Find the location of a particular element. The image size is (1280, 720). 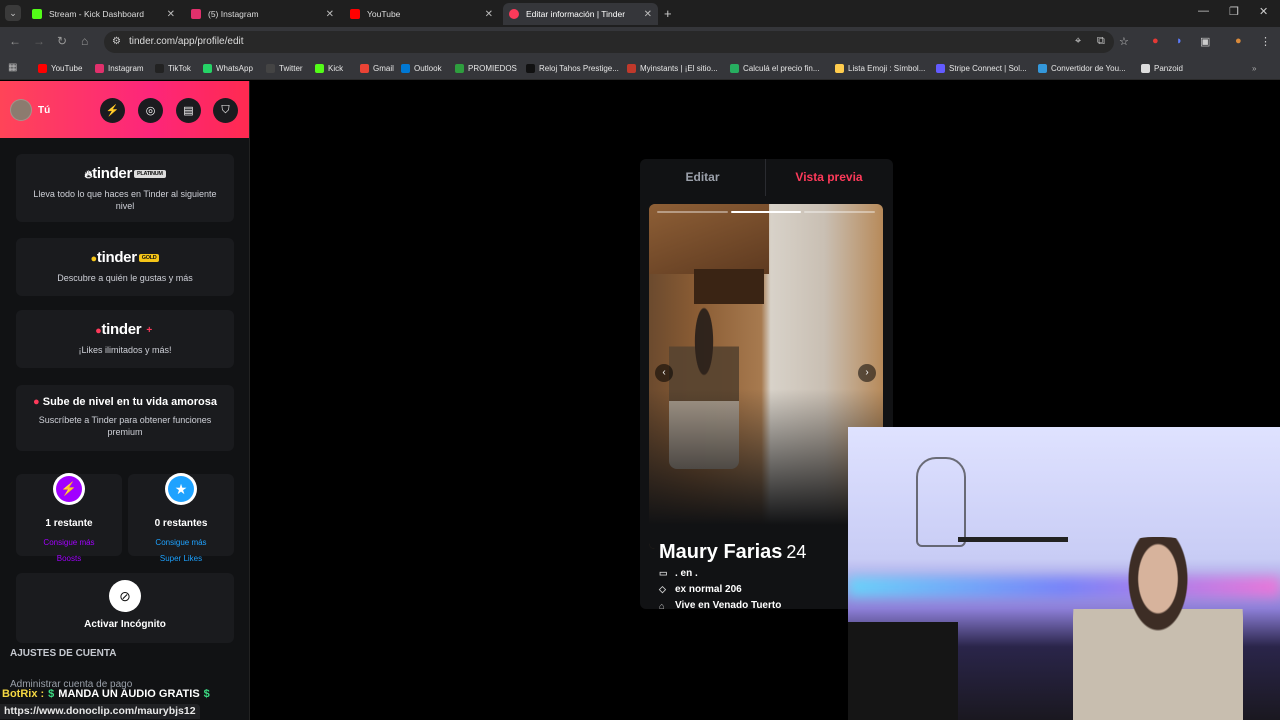

incognito-card: ⊘ Activar Incógnito is located at coordinates (125, 608).